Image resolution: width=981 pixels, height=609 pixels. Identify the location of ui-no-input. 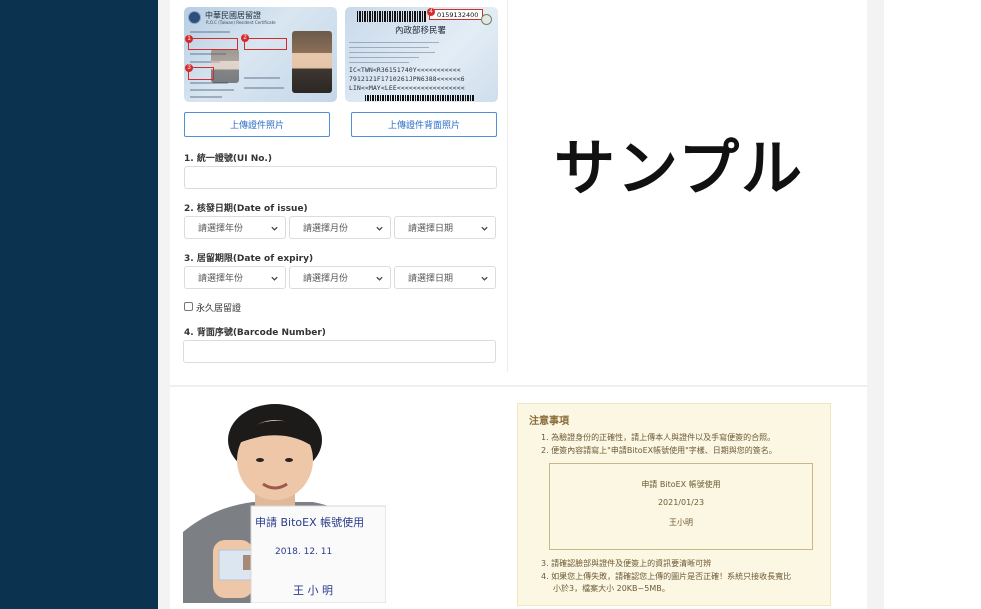
(340, 177).